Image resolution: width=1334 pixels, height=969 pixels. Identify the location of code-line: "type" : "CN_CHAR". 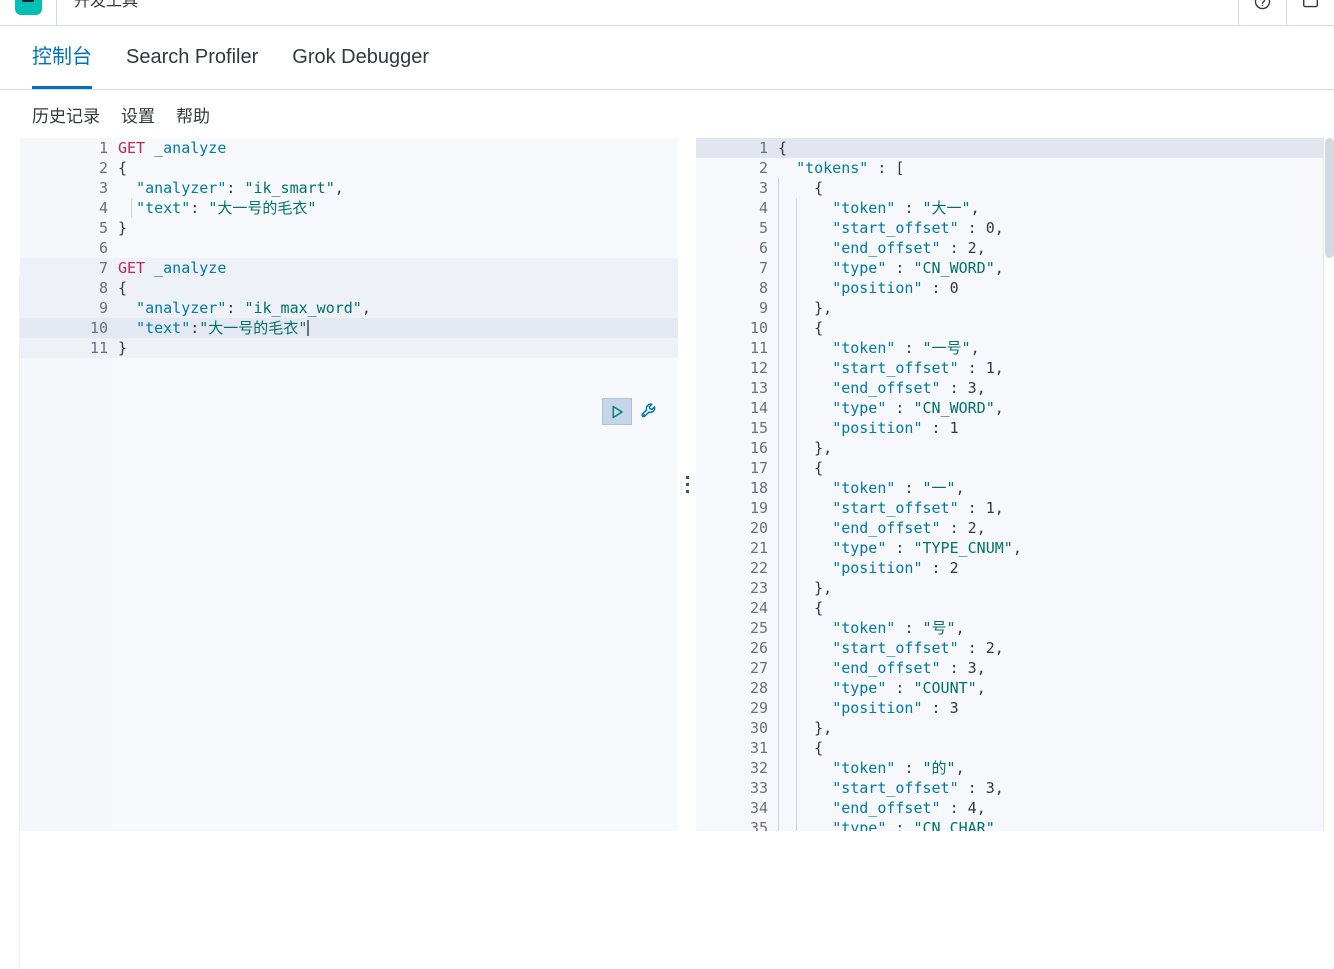
(913, 825).